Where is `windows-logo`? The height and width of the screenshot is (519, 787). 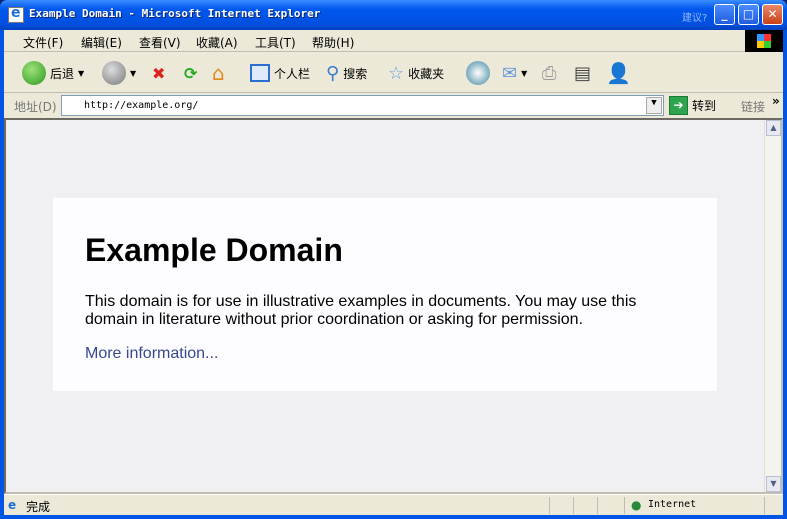
windows-logo is located at coordinates (764, 41).